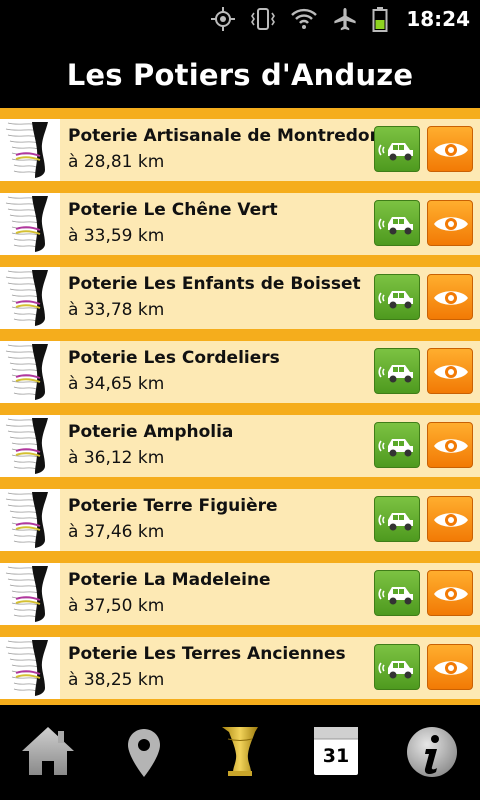  Describe the element at coordinates (116, 532) in the screenshot. I see `potter-distance: à 37,46 km` at that location.